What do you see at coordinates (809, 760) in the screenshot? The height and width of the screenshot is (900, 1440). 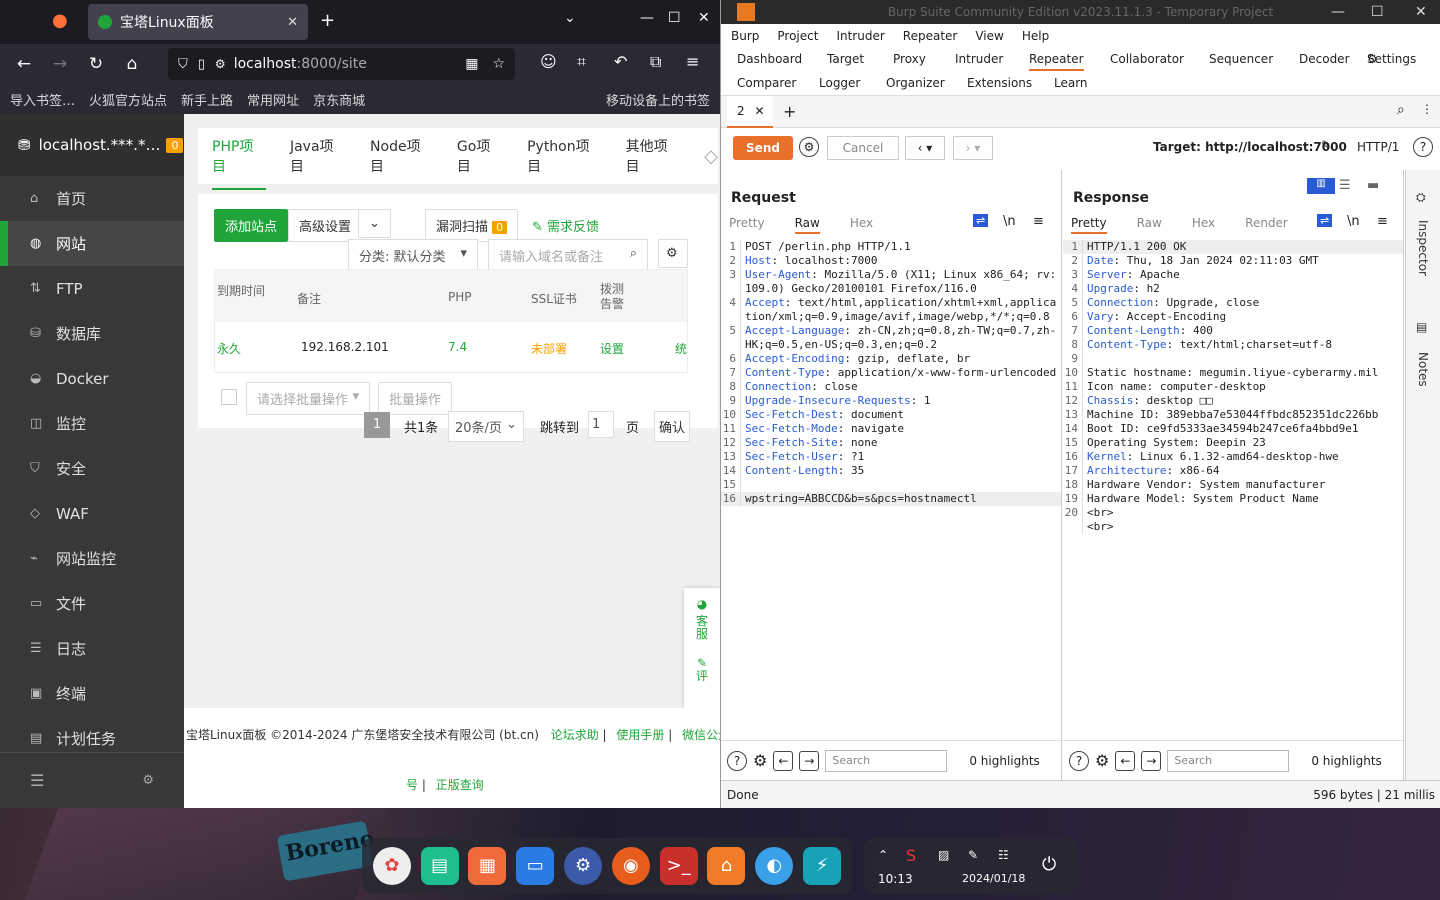 I see `next-match-icon: →` at bounding box center [809, 760].